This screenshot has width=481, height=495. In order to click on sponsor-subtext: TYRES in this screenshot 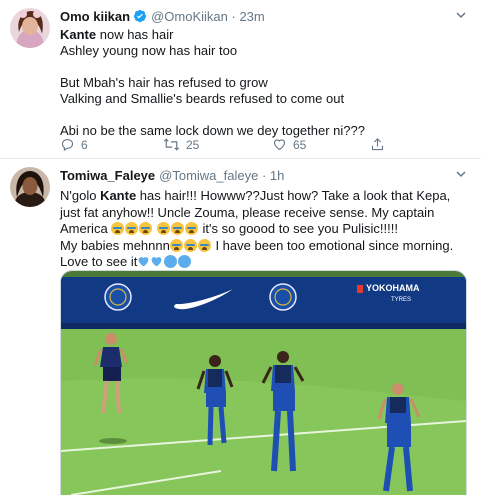, I will do `click(401, 300)`.